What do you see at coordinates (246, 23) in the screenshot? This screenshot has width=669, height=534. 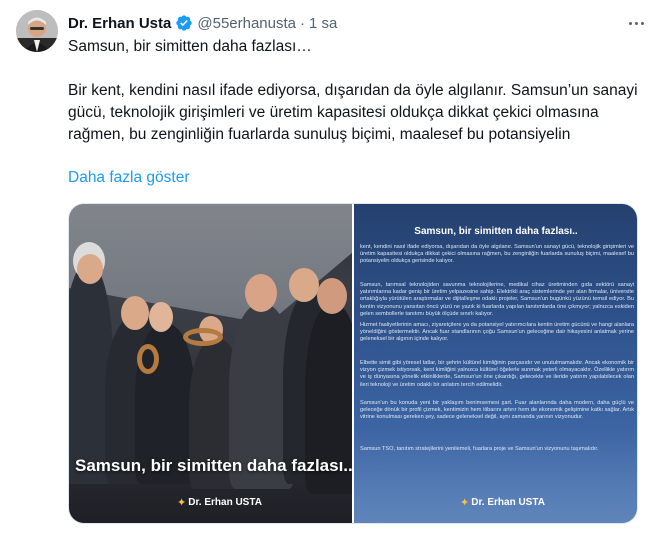 I see `author-handle: @55erhanusta` at bounding box center [246, 23].